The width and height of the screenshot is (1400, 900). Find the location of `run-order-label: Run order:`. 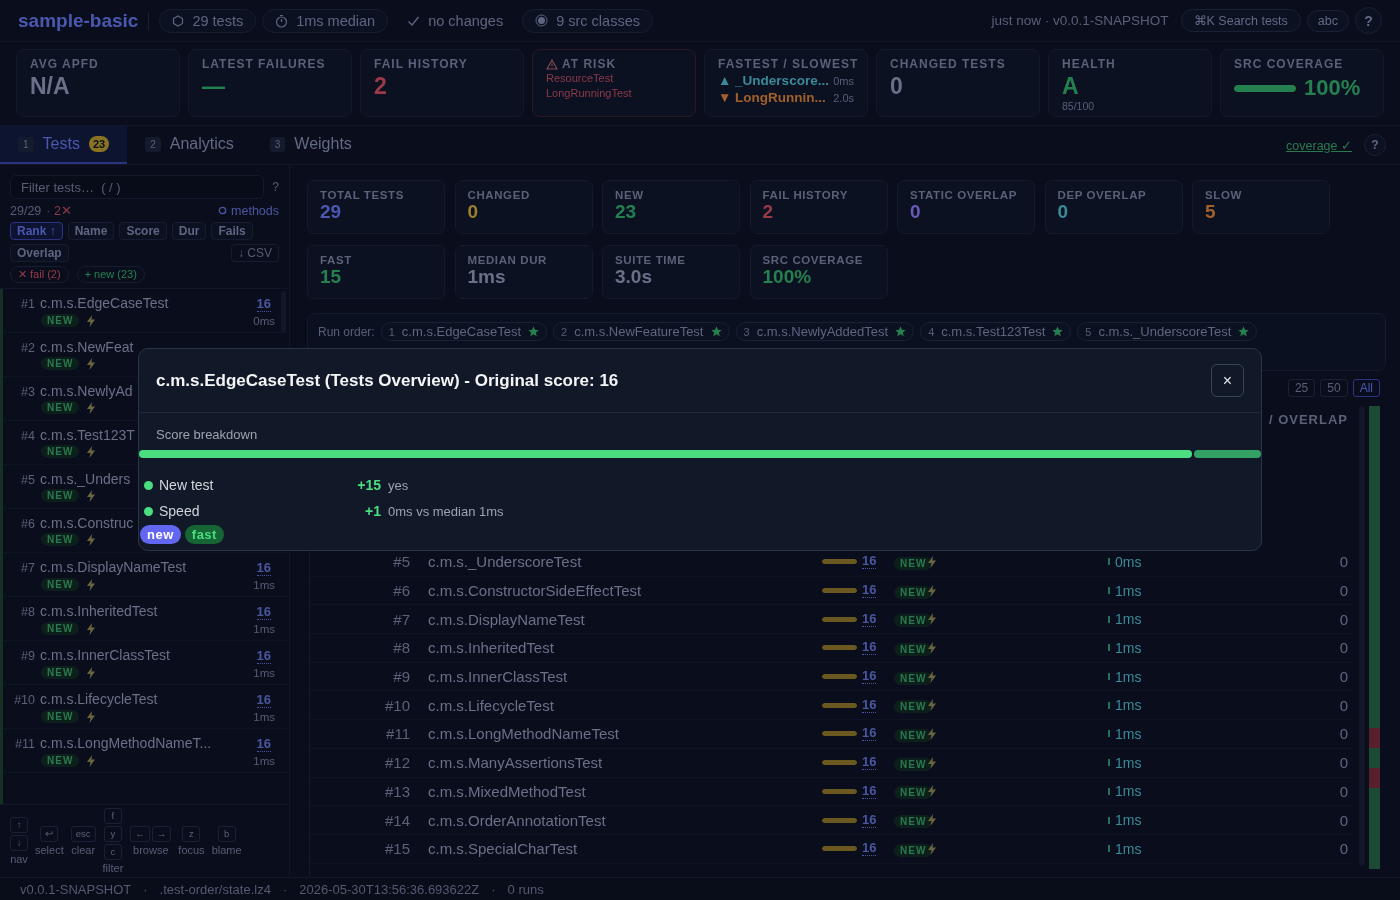

run-order-label: Run order: is located at coordinates (346, 332).